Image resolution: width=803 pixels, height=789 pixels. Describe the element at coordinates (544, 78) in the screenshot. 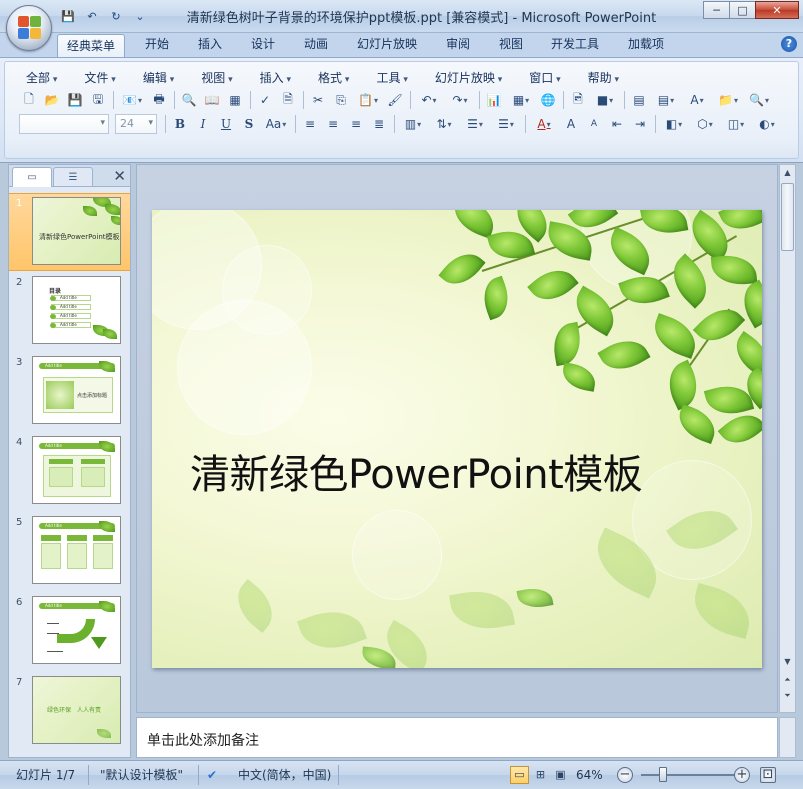

I see `menu-window: 窗口` at that location.